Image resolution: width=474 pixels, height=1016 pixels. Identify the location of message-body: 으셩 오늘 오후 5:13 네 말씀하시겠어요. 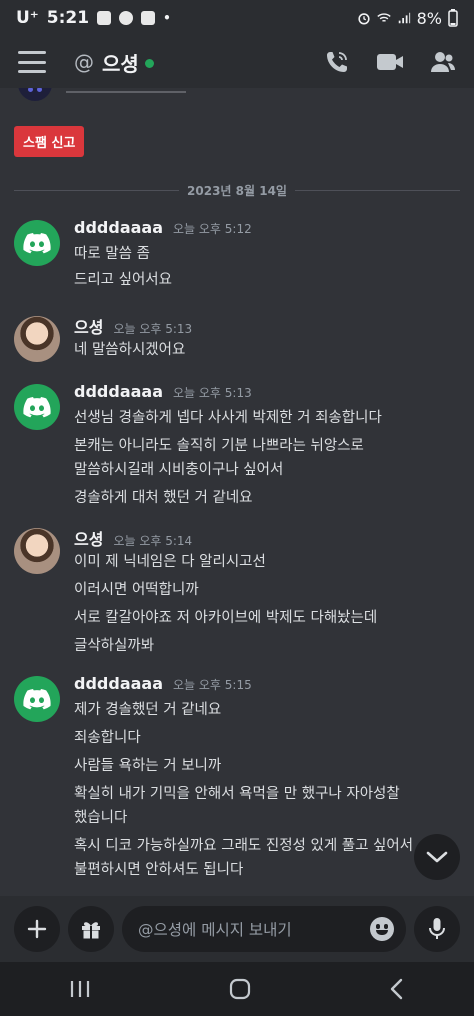
(267, 338).